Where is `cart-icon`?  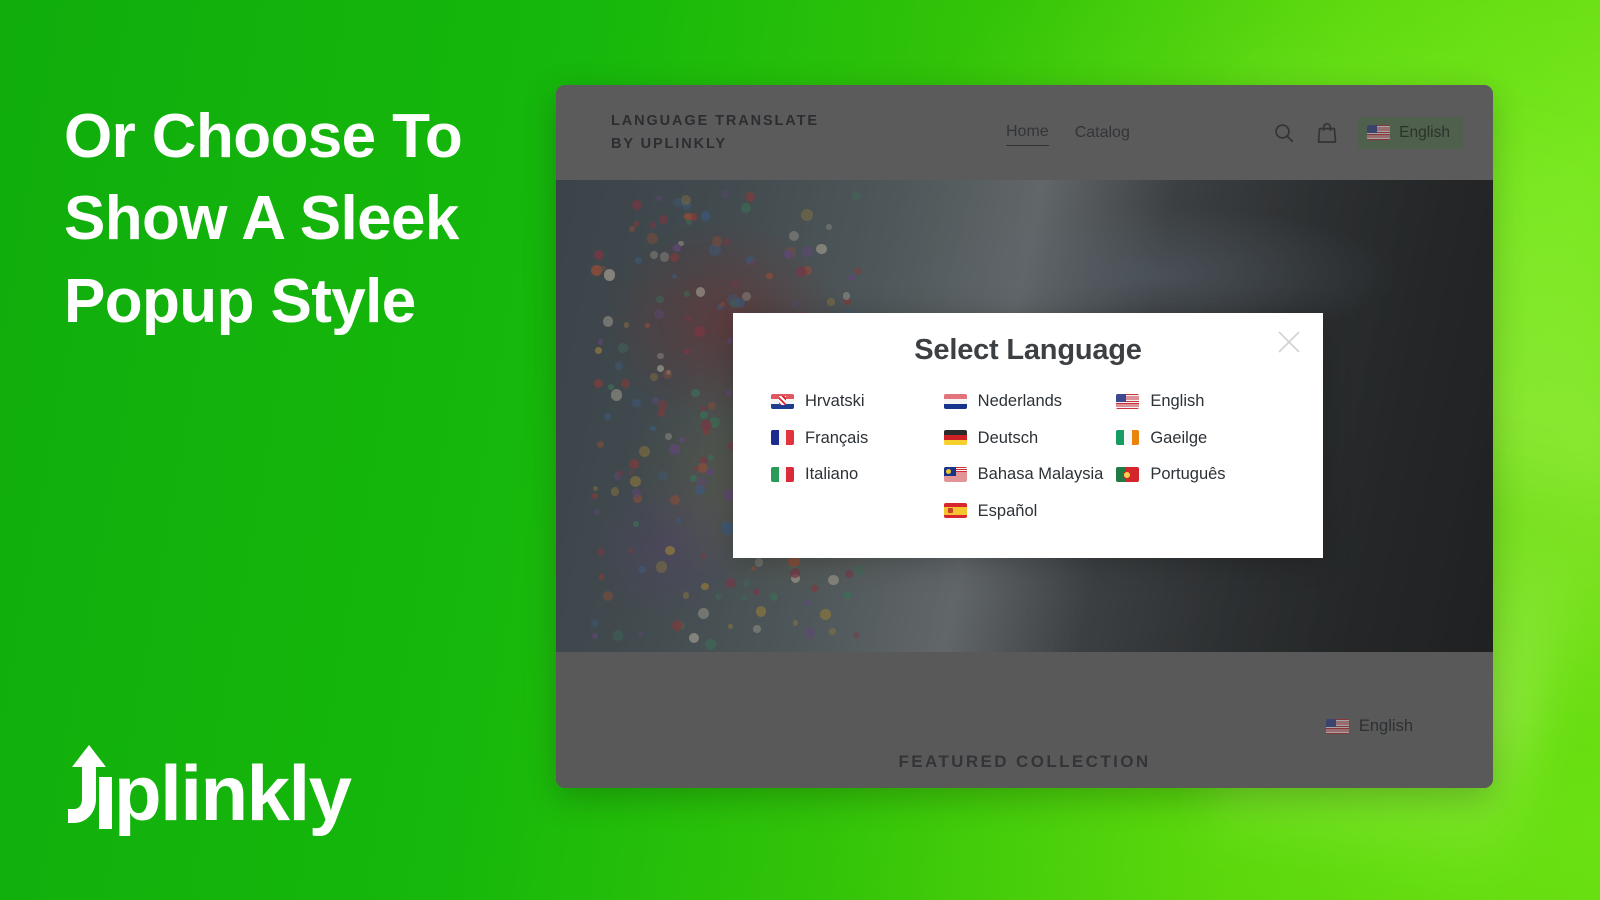 cart-icon is located at coordinates (1327, 133).